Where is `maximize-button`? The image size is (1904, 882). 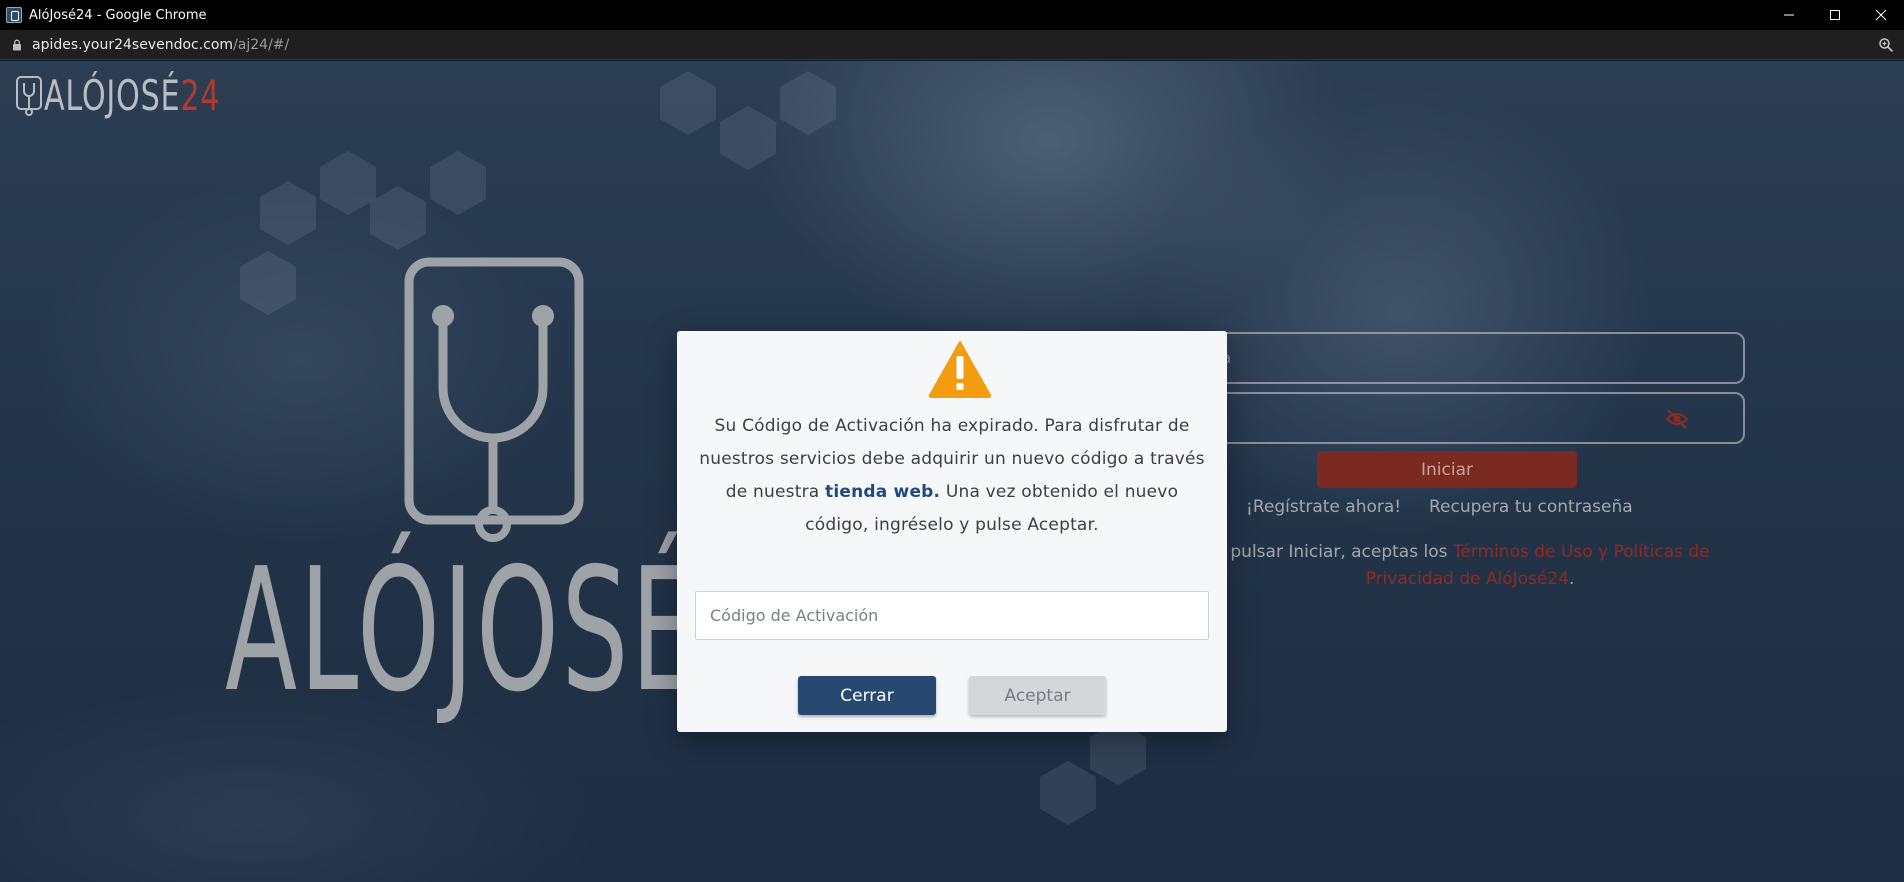 maximize-button is located at coordinates (1835, 15).